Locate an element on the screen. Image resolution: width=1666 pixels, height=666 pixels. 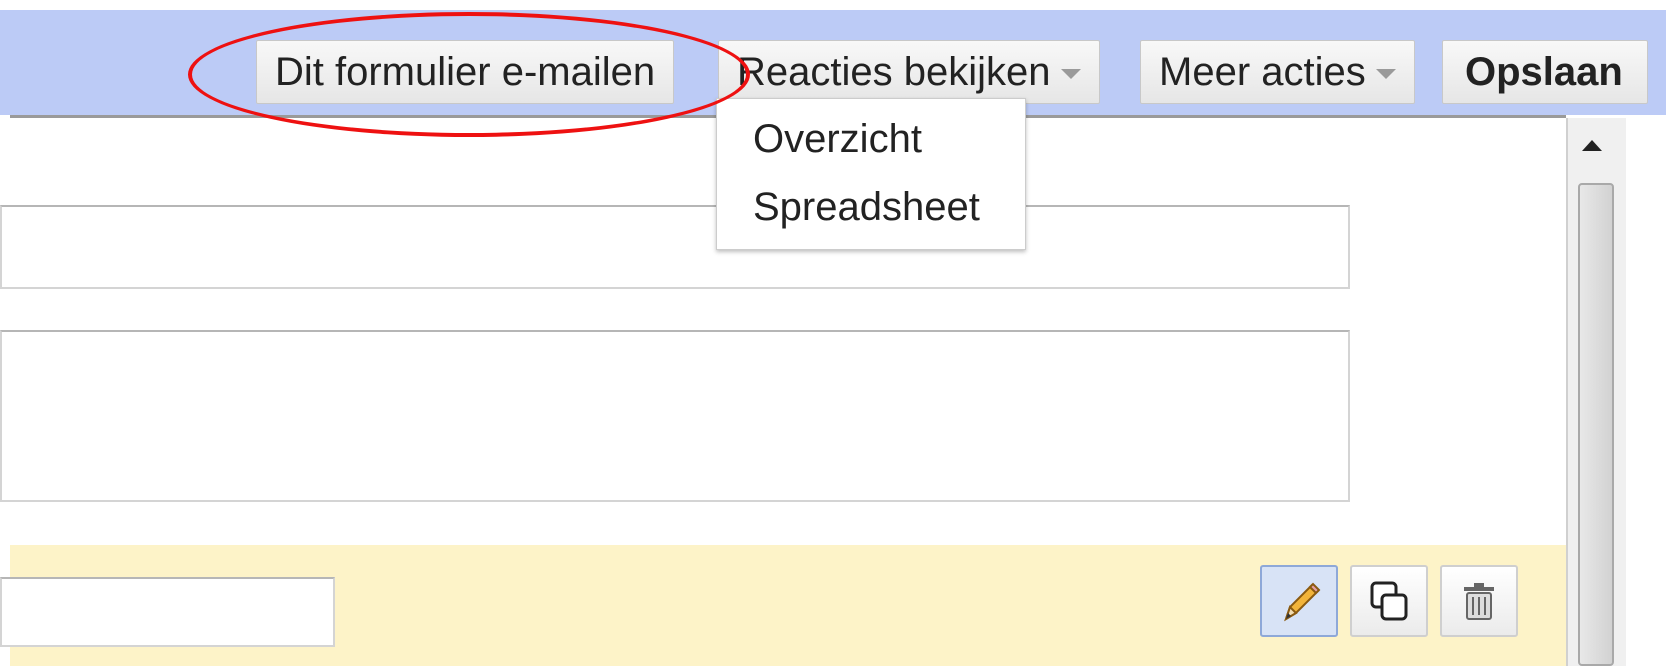
view-responses-menu: Overzicht Spreadsheet is located at coordinates (871, 174).